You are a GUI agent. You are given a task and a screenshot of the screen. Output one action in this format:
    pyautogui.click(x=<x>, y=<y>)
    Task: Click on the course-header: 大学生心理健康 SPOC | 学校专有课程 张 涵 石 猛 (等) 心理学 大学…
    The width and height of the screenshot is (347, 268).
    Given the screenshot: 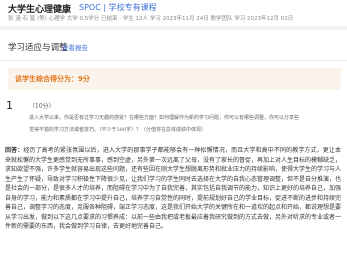 What is the action you would take?
    pyautogui.click(x=173, y=13)
    